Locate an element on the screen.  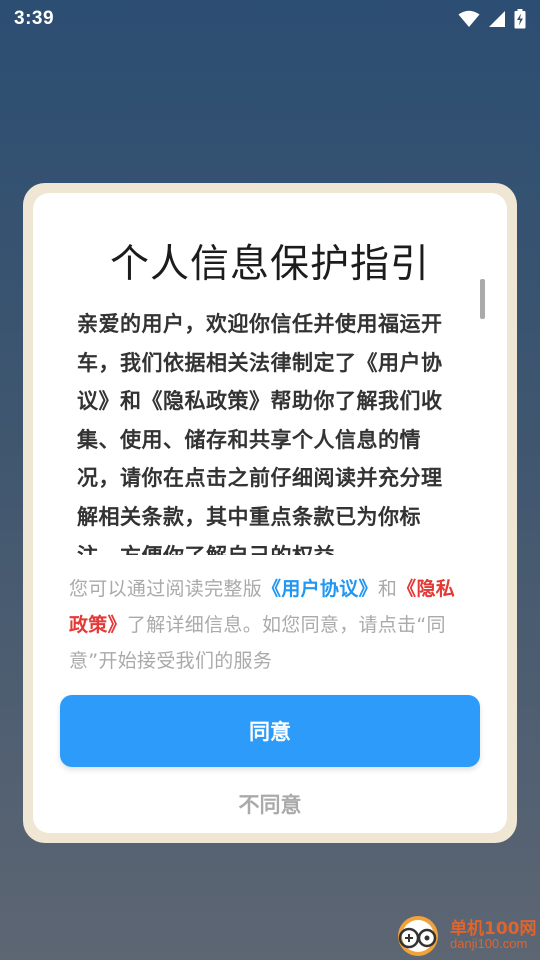
watermark-url: danji100.com is located at coordinates (489, 943).